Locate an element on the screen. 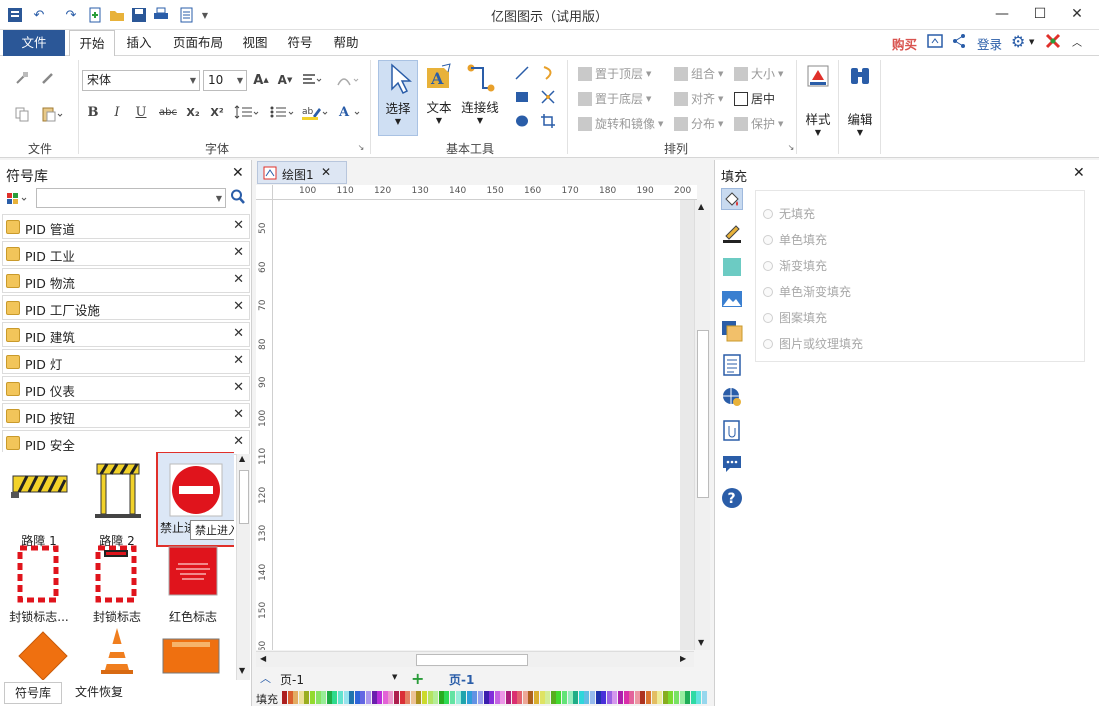  arrange-dialog-launcher-icon: ↘ is located at coordinates (791, 147).